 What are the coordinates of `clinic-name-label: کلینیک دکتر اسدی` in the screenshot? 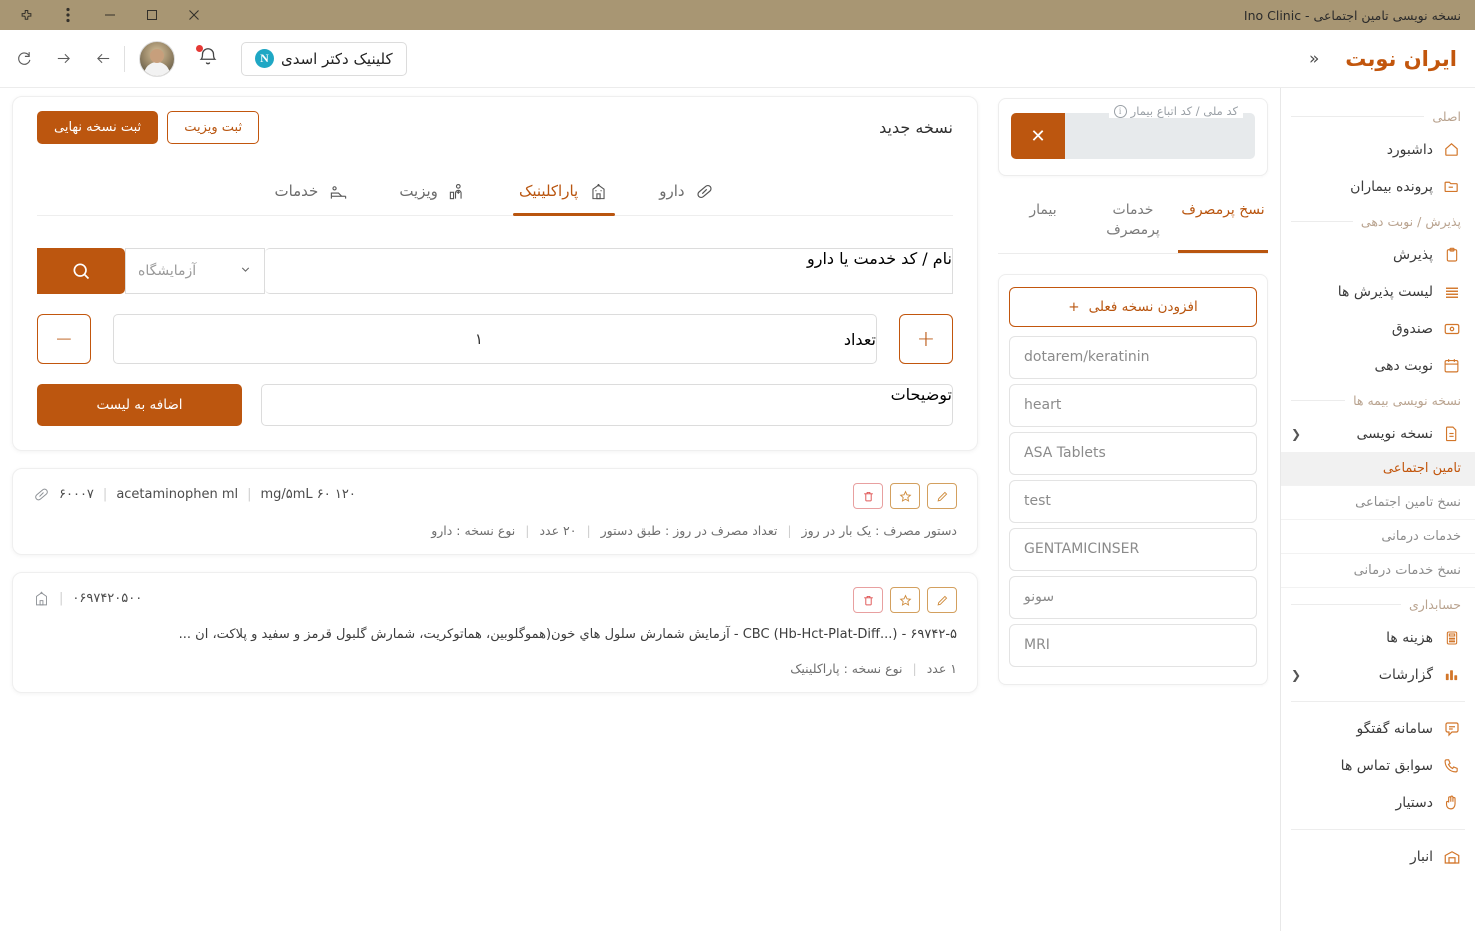 It's located at (337, 58).